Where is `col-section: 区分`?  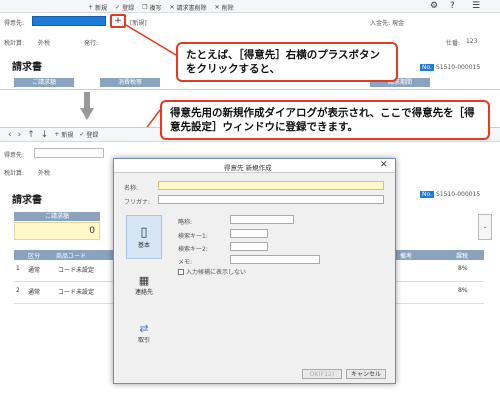
col-section: 区分 is located at coordinates (34, 256).